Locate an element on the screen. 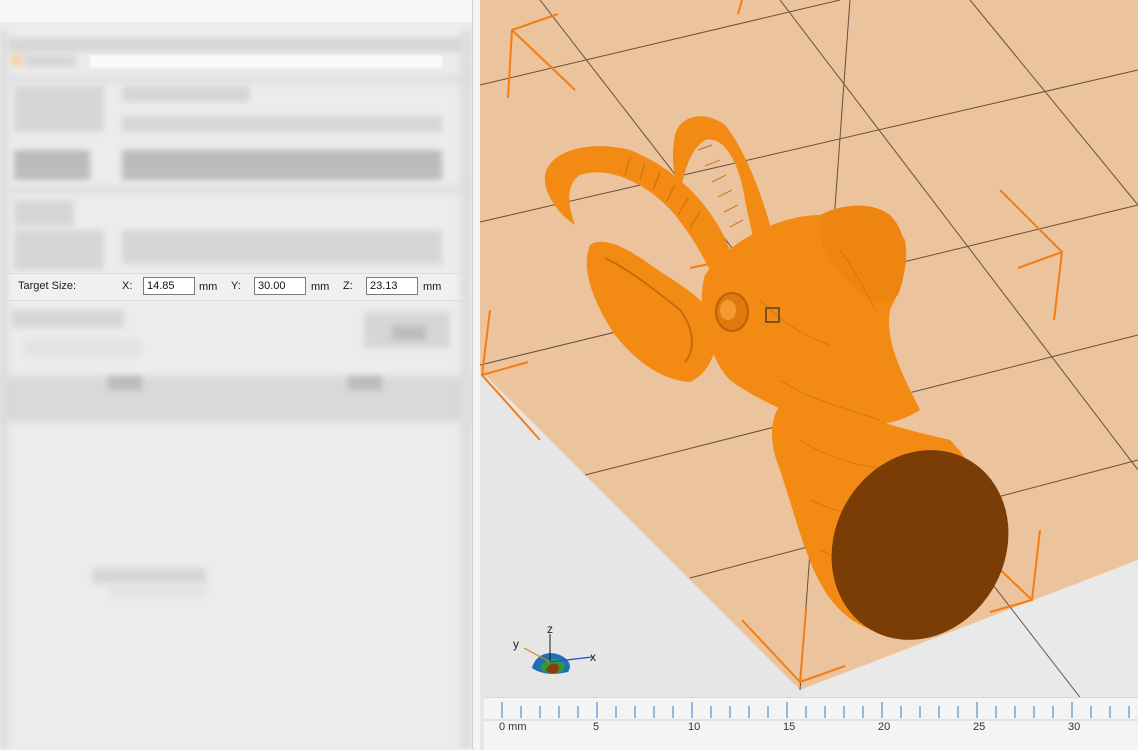 The width and height of the screenshot is (1138, 750). ruler-label: 0 mm is located at coordinates (513, 727).